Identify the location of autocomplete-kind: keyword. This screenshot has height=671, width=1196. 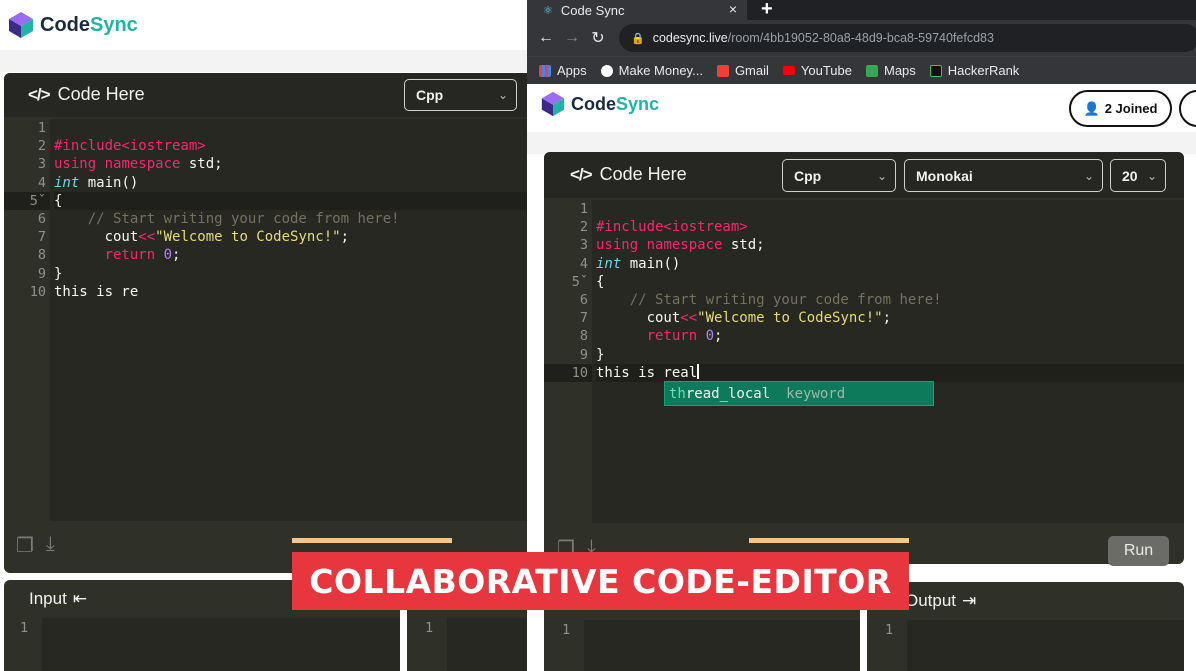
(816, 393).